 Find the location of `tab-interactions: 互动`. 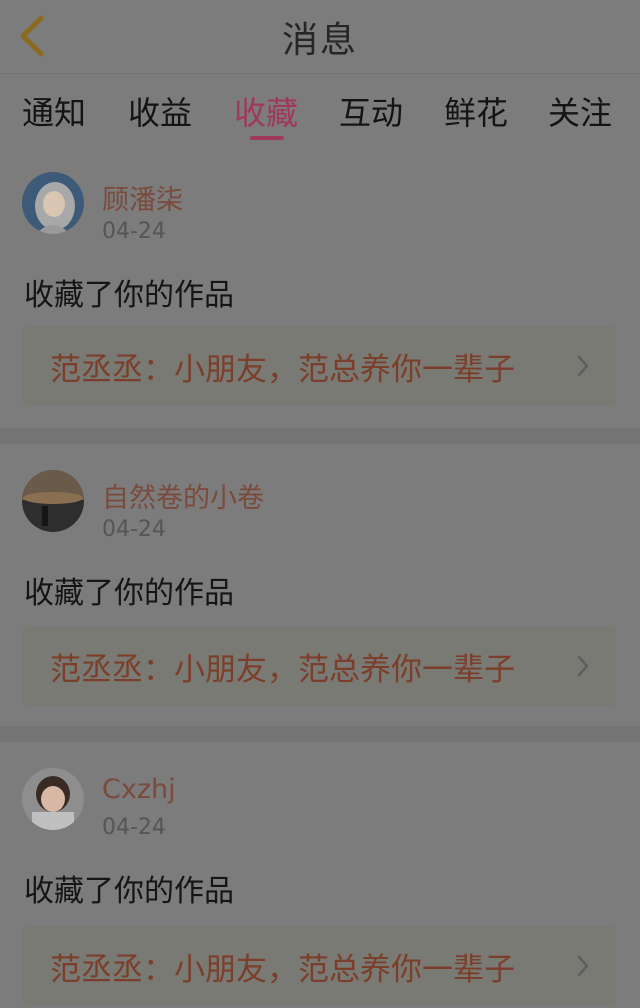

tab-interactions: 互动 is located at coordinates (371, 111).